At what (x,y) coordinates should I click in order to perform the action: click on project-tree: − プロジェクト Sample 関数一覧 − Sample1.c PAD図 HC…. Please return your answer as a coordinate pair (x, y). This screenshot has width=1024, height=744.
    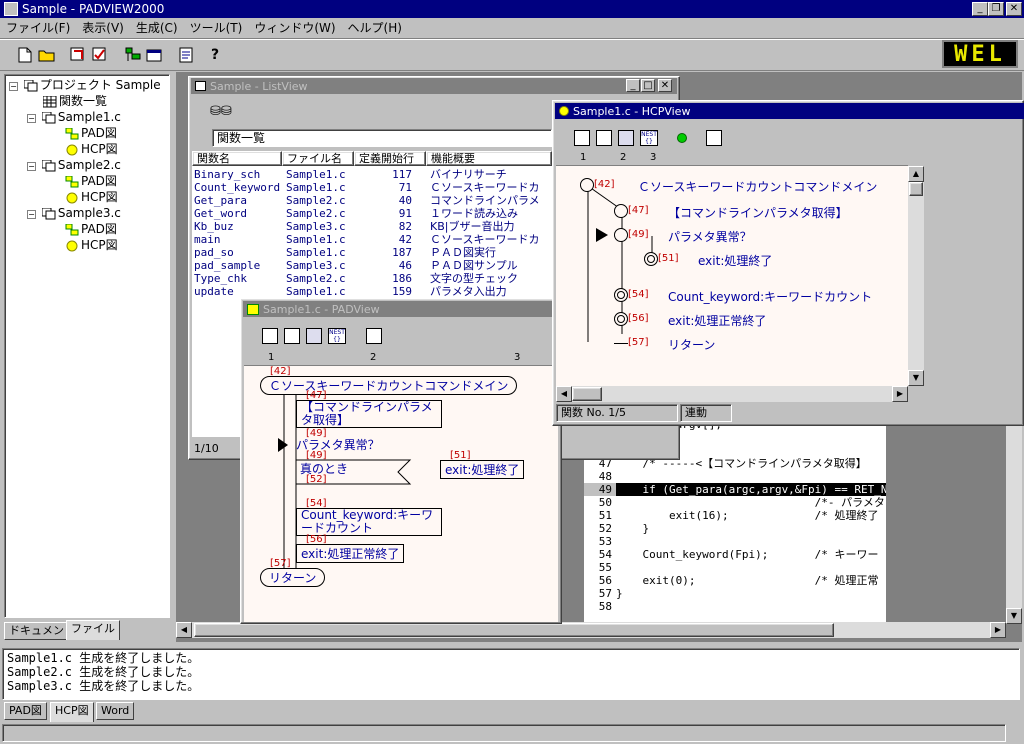
    Looking at the image, I should click on (87, 346).